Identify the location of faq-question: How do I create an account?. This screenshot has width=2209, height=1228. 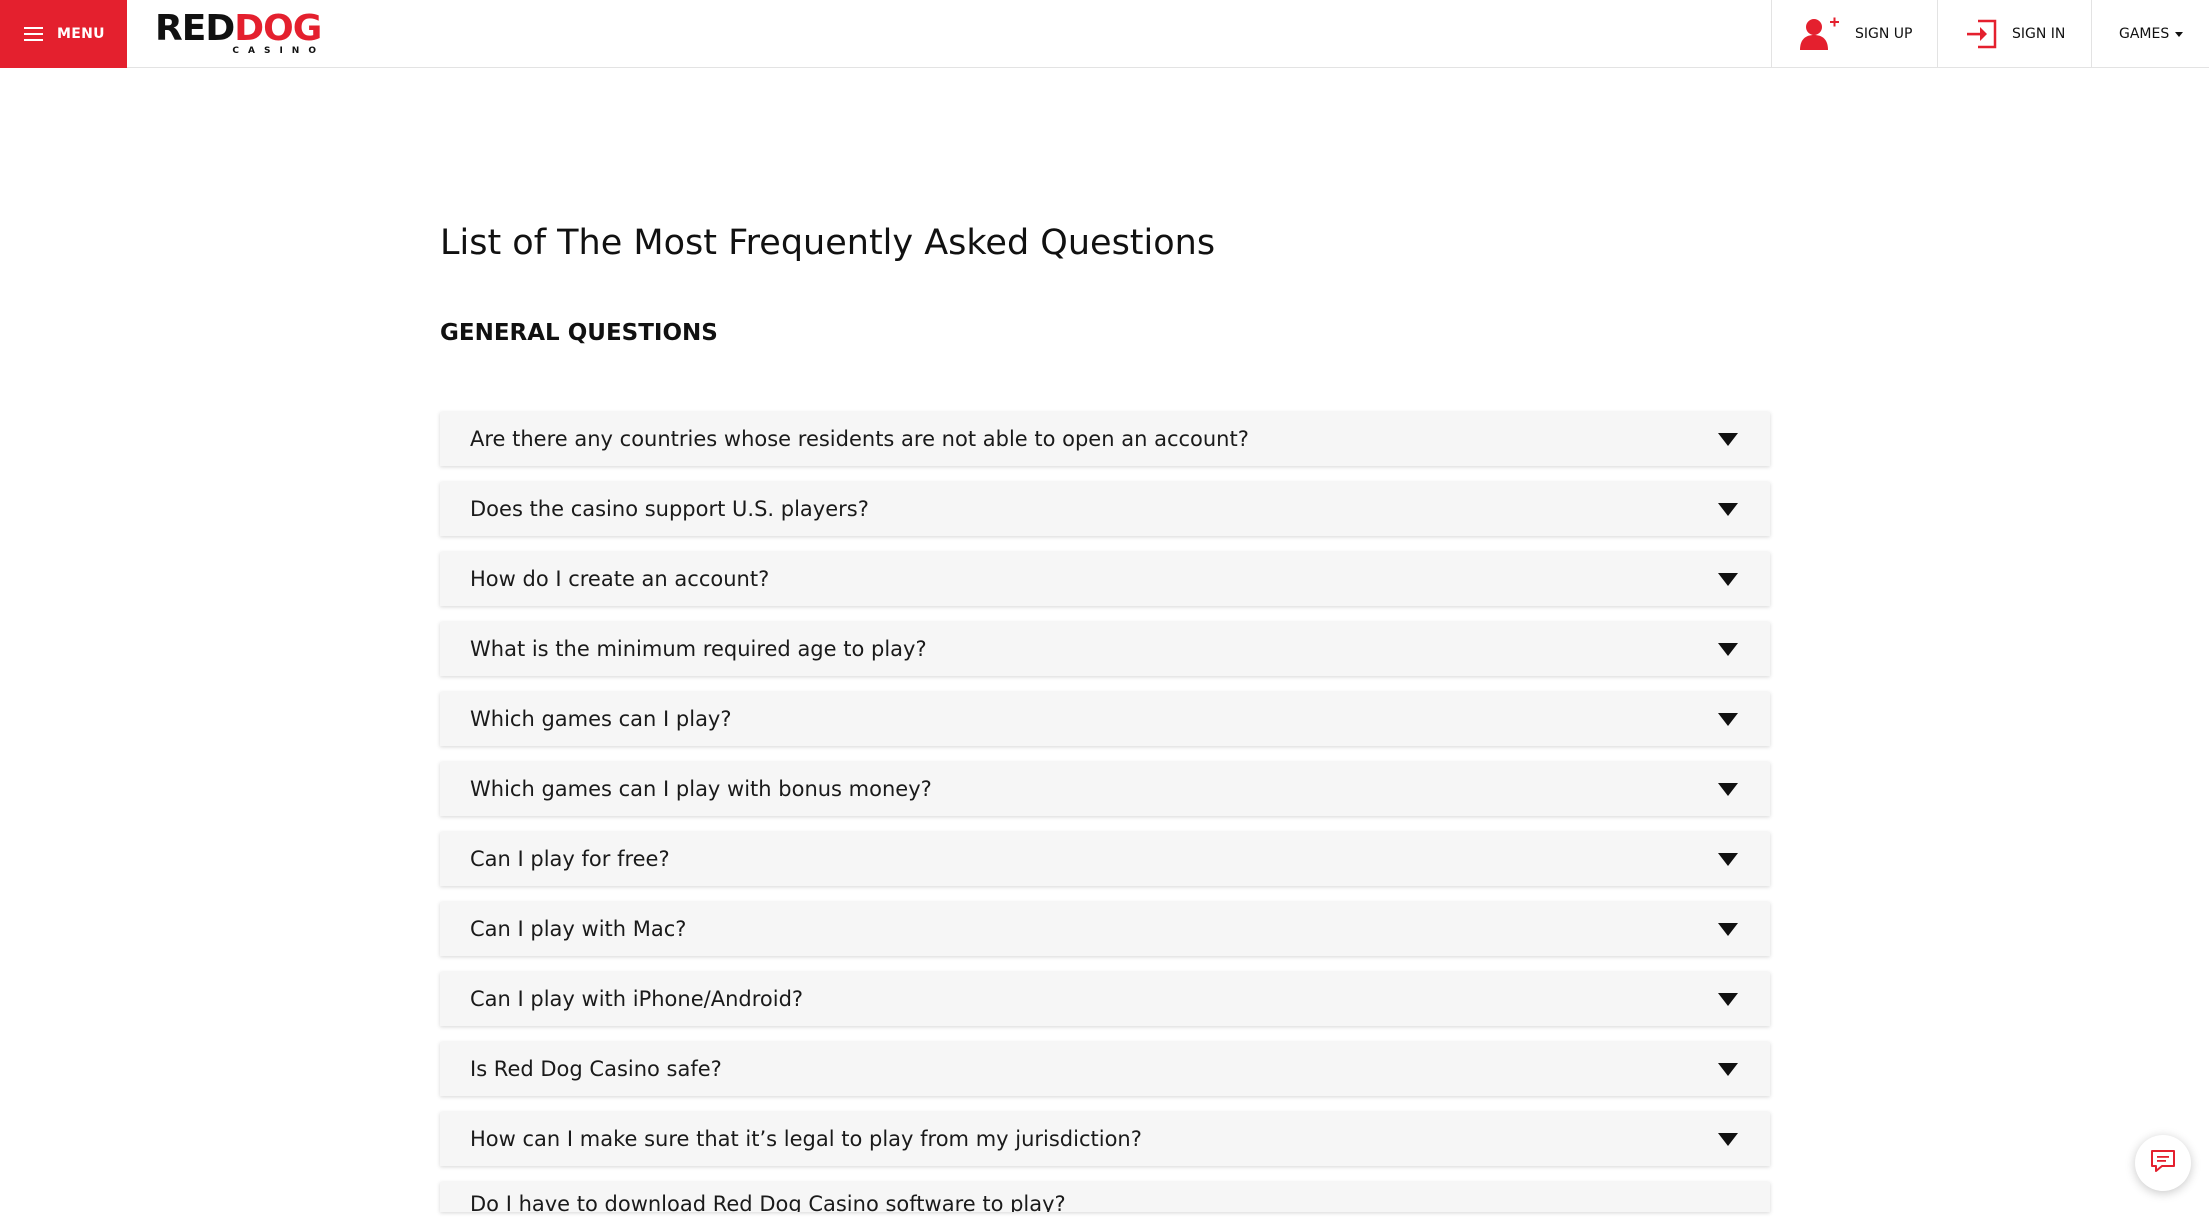
(620, 579).